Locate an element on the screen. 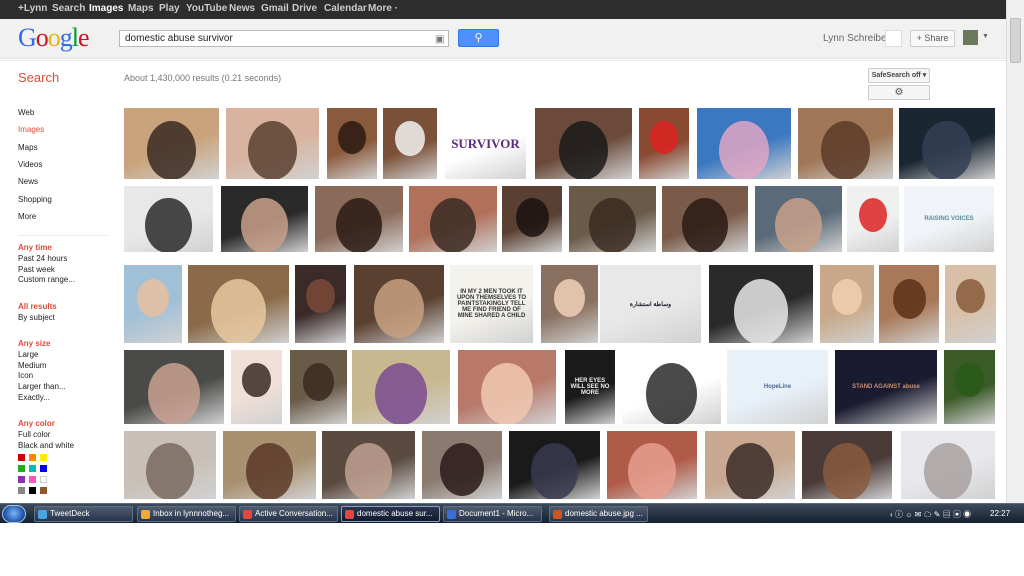  filter-option: Black and white is located at coordinates (46, 445).